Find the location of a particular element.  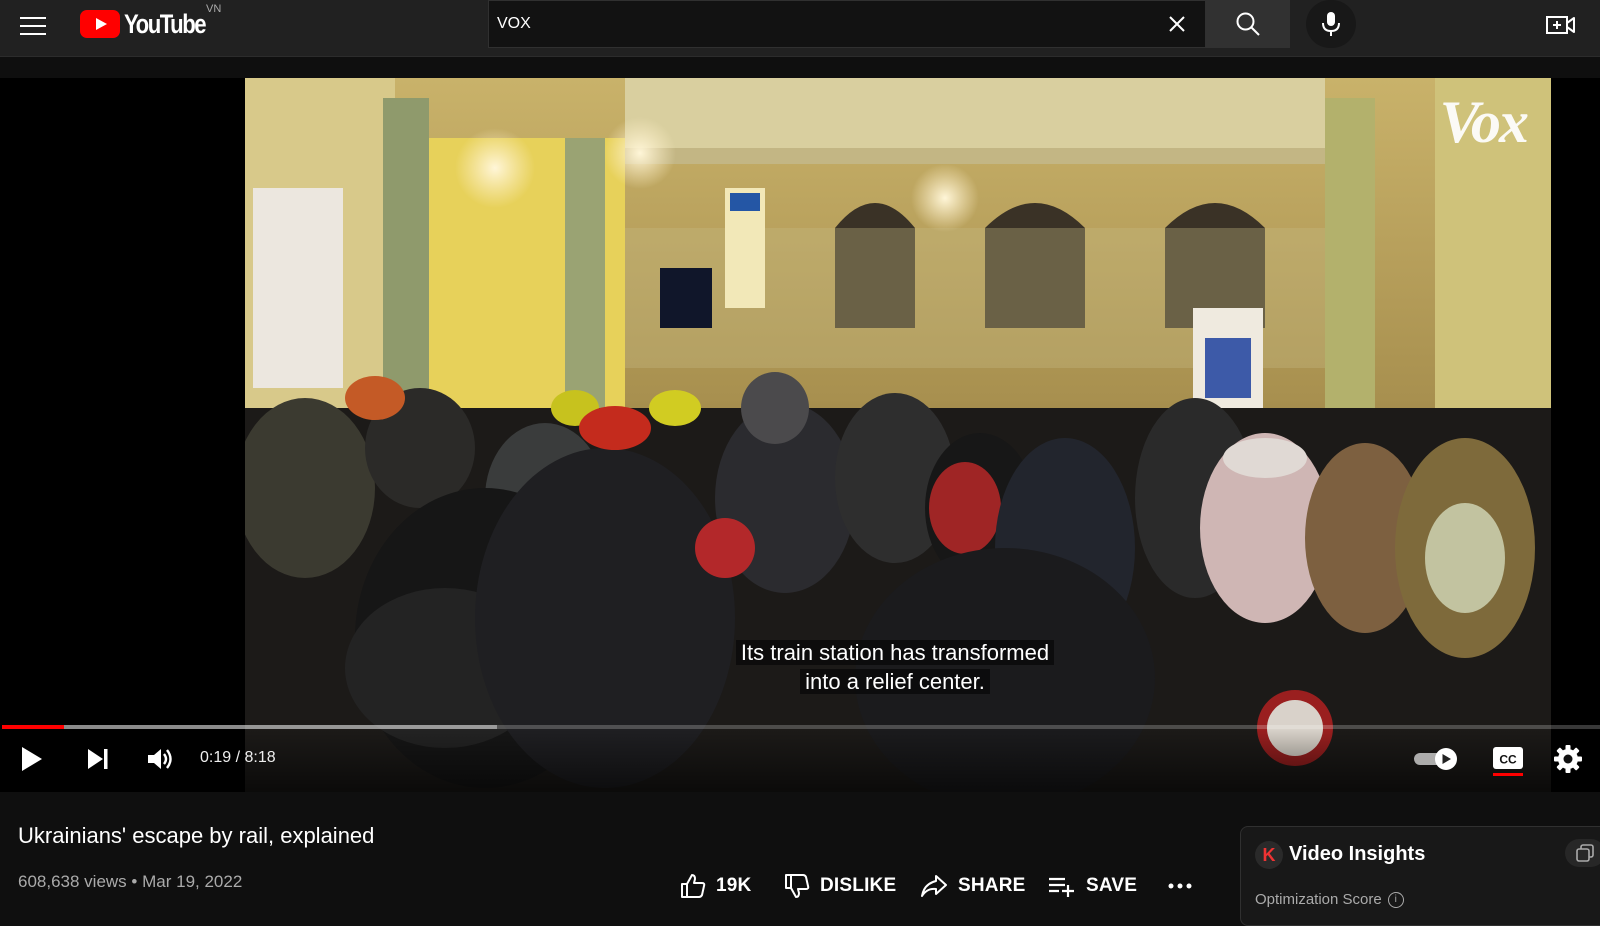

playlist-add-icon is located at coordinates (1061, 887).